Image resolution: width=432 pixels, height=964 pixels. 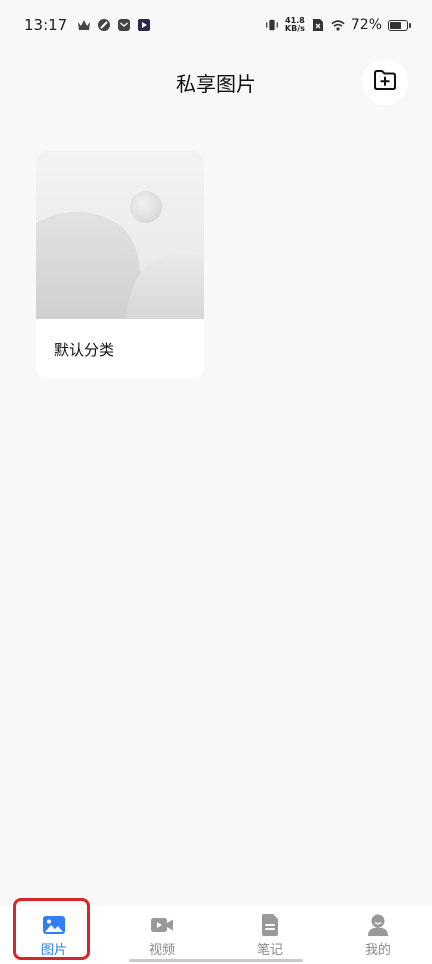 I want to click on header: 私享图片, so click(x=216, y=82).